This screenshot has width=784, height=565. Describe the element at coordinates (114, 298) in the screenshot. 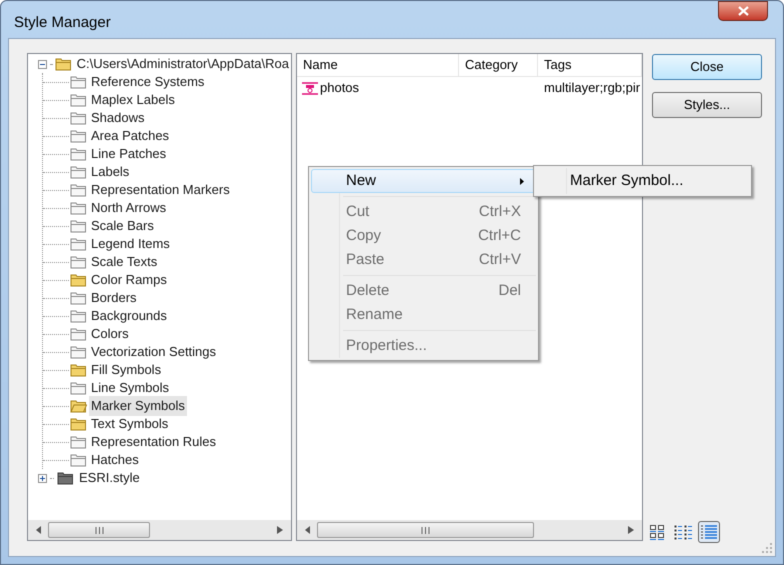

I see `tree-item: Borders` at that location.